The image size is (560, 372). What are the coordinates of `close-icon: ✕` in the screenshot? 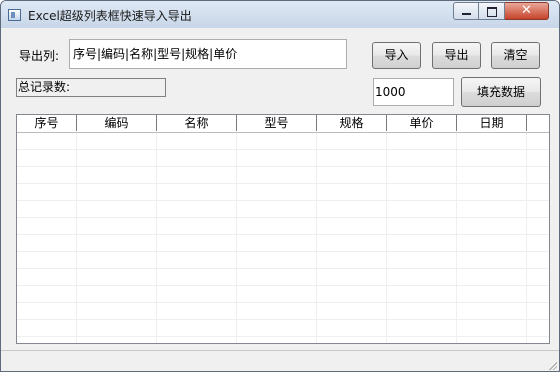 It's located at (526, 10).